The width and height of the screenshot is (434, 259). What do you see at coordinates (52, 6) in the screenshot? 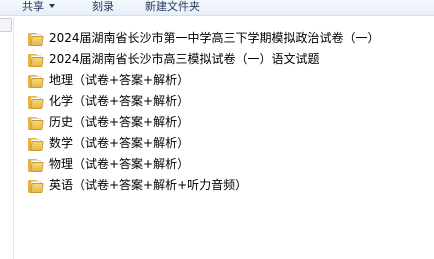
I see `chevron-down-icon` at bounding box center [52, 6].